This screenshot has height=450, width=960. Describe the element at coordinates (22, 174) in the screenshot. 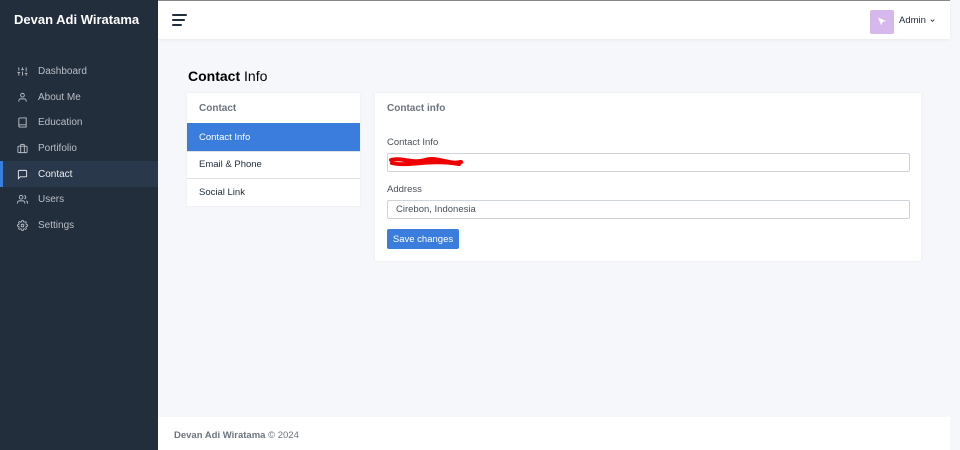

I see `message-square-icon` at that location.